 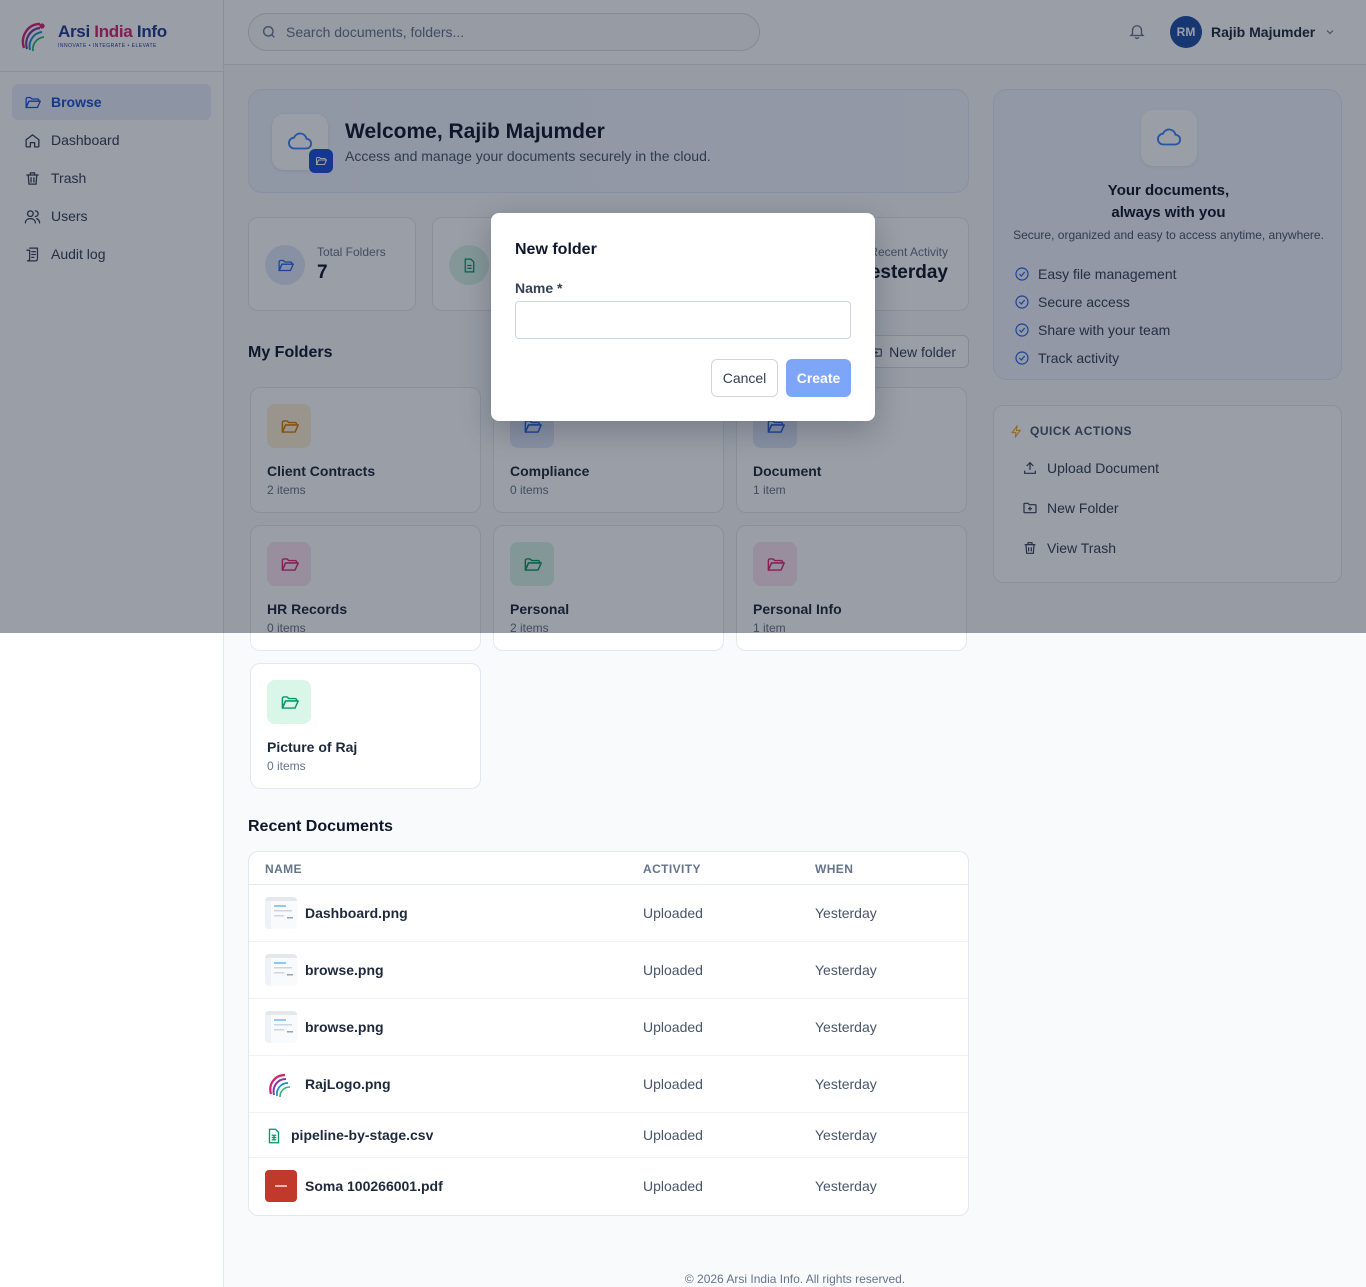 What do you see at coordinates (365, 726) in the screenshot?
I see `folder-card: Picture of Raj 0 items` at bounding box center [365, 726].